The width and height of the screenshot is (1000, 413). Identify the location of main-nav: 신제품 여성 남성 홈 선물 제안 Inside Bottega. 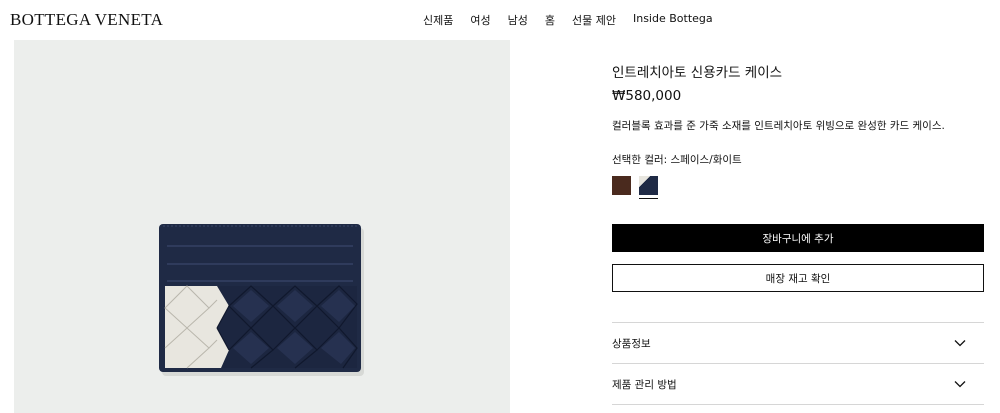
(568, 20).